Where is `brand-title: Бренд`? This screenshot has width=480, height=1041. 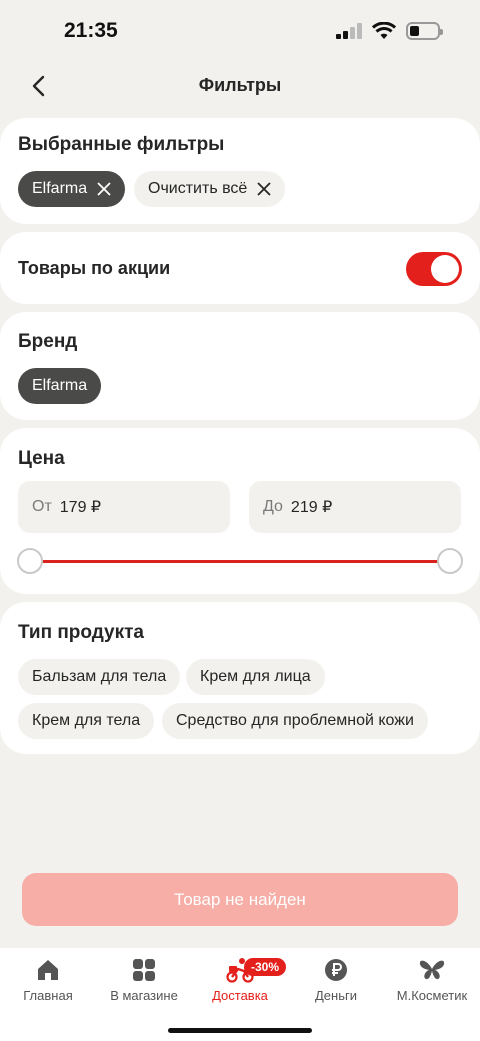
brand-title: Бренд is located at coordinates (48, 341).